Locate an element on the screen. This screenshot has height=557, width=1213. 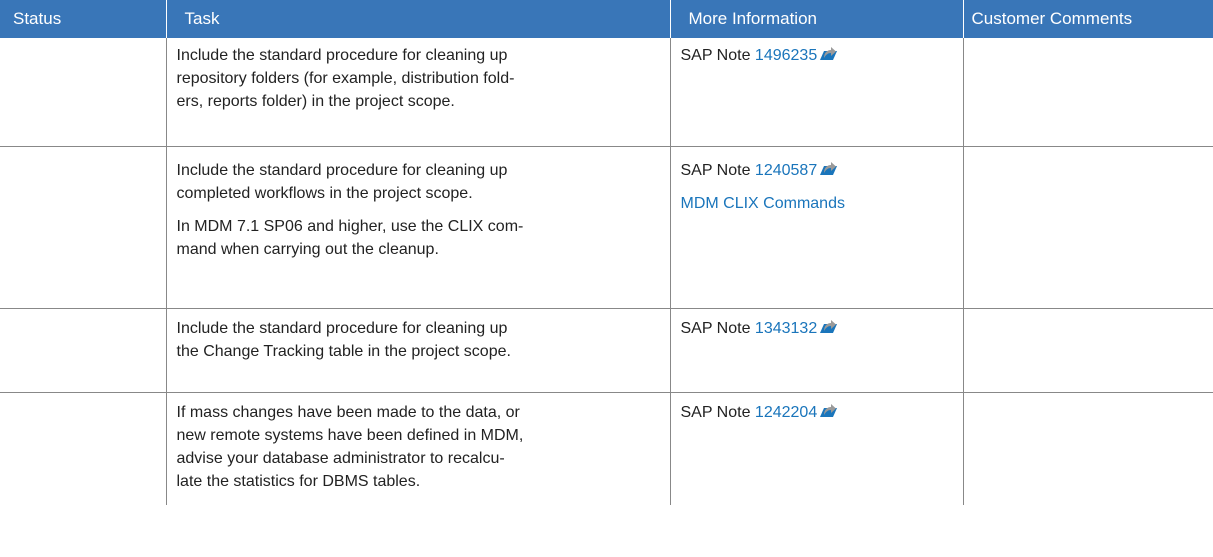
more-information-cell: SAP Note 1240587 MDM CLIX Commands is located at coordinates (817, 227).